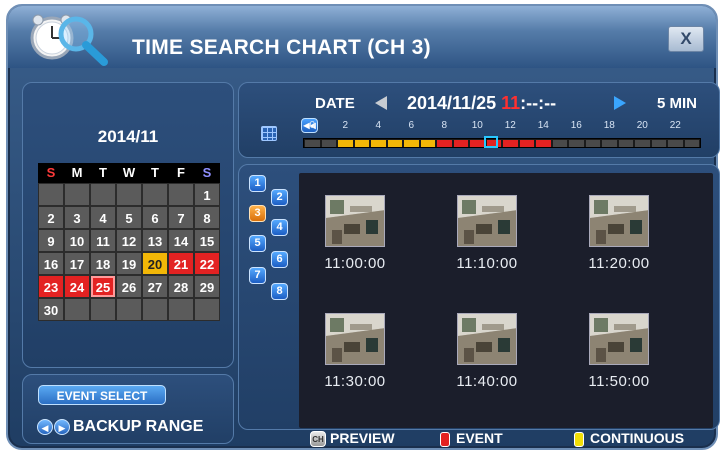  Describe the element at coordinates (619, 381) in the screenshot. I see `thumbnail-time: 11:50:00` at that location.